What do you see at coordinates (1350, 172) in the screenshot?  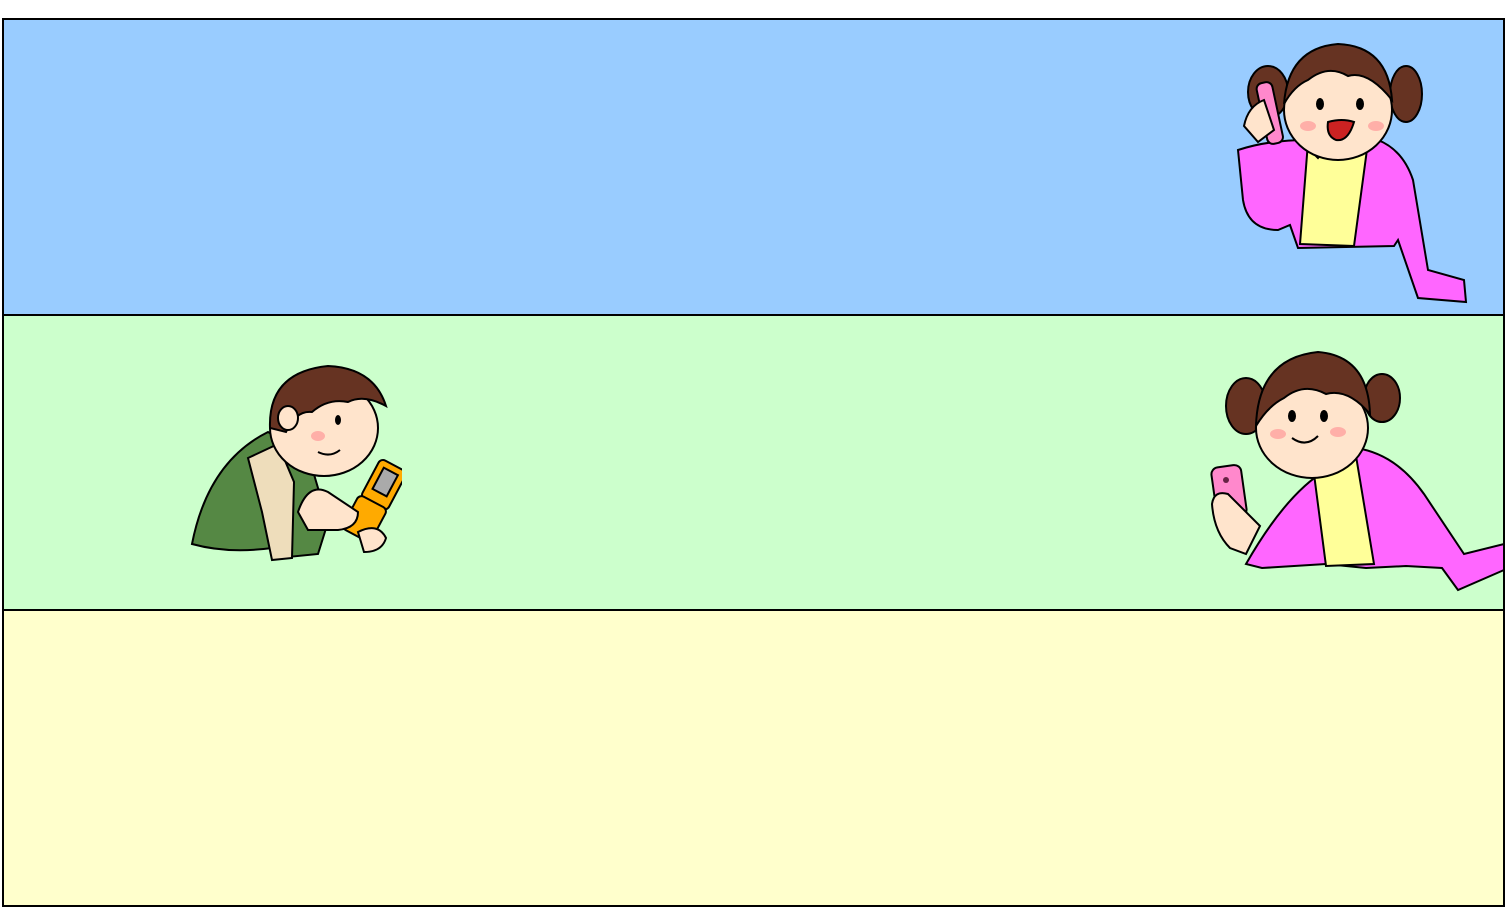 I see `girl-talking-on-phone-illustration` at bounding box center [1350, 172].